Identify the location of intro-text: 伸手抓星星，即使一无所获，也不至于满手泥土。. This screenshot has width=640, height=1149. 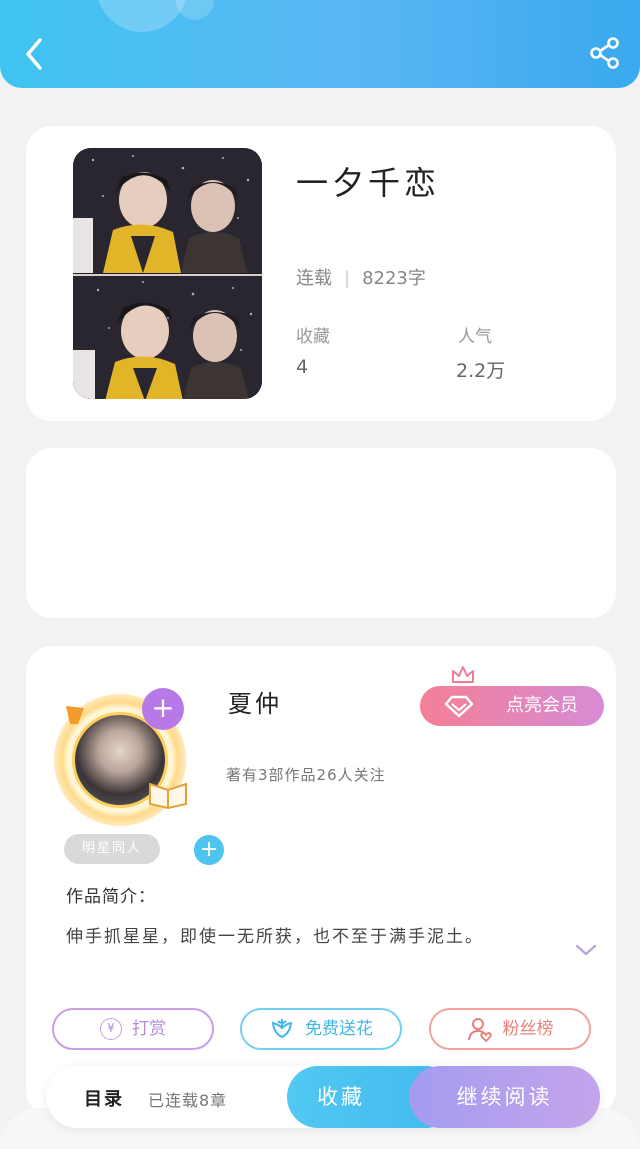
(275, 937).